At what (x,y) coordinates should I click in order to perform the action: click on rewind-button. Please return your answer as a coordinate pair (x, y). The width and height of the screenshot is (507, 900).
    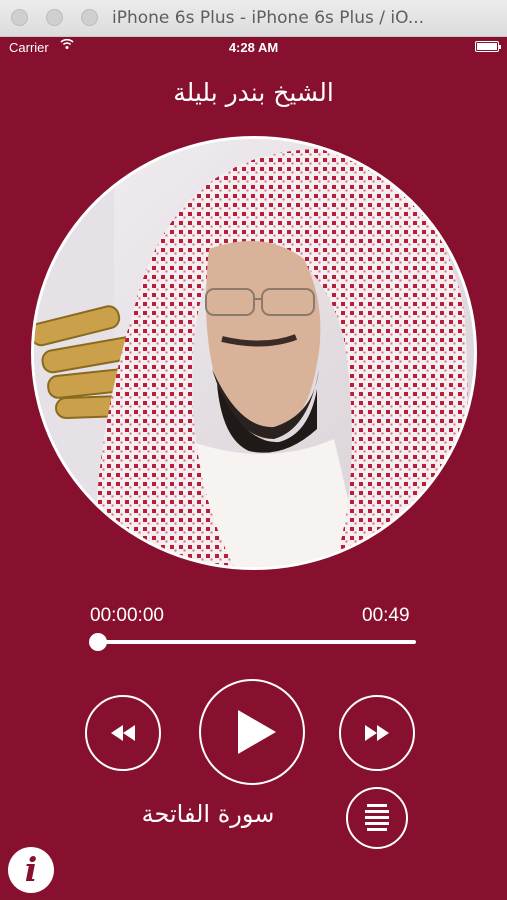
    Looking at the image, I should click on (123, 733).